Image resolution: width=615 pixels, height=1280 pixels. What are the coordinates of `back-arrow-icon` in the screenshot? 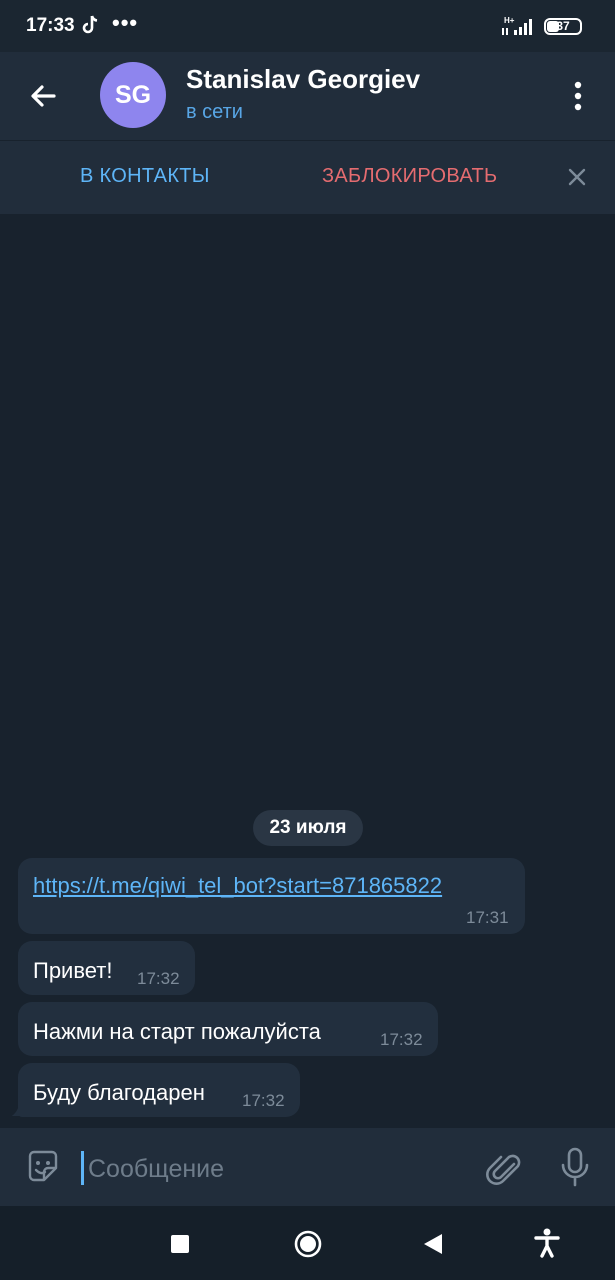 It's located at (44, 96).